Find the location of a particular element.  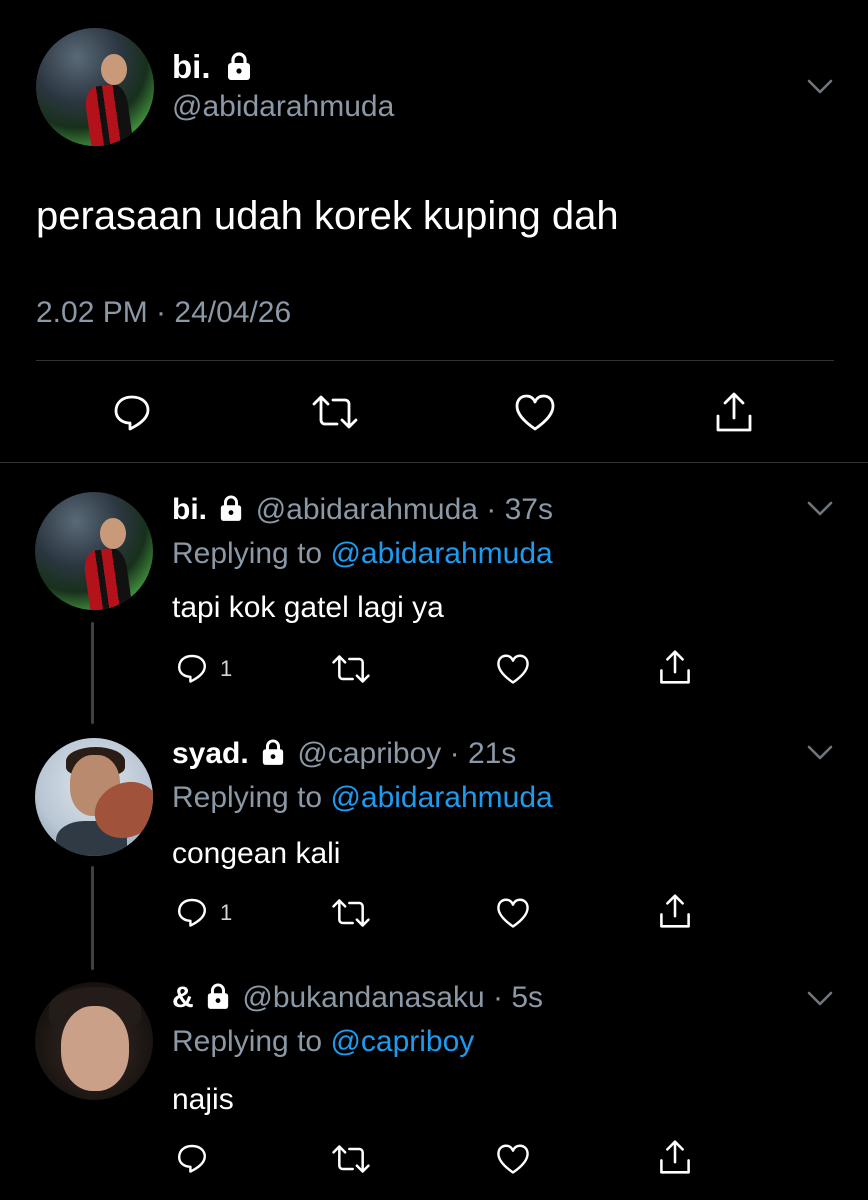

relative-time: 5s is located at coordinates (527, 997).